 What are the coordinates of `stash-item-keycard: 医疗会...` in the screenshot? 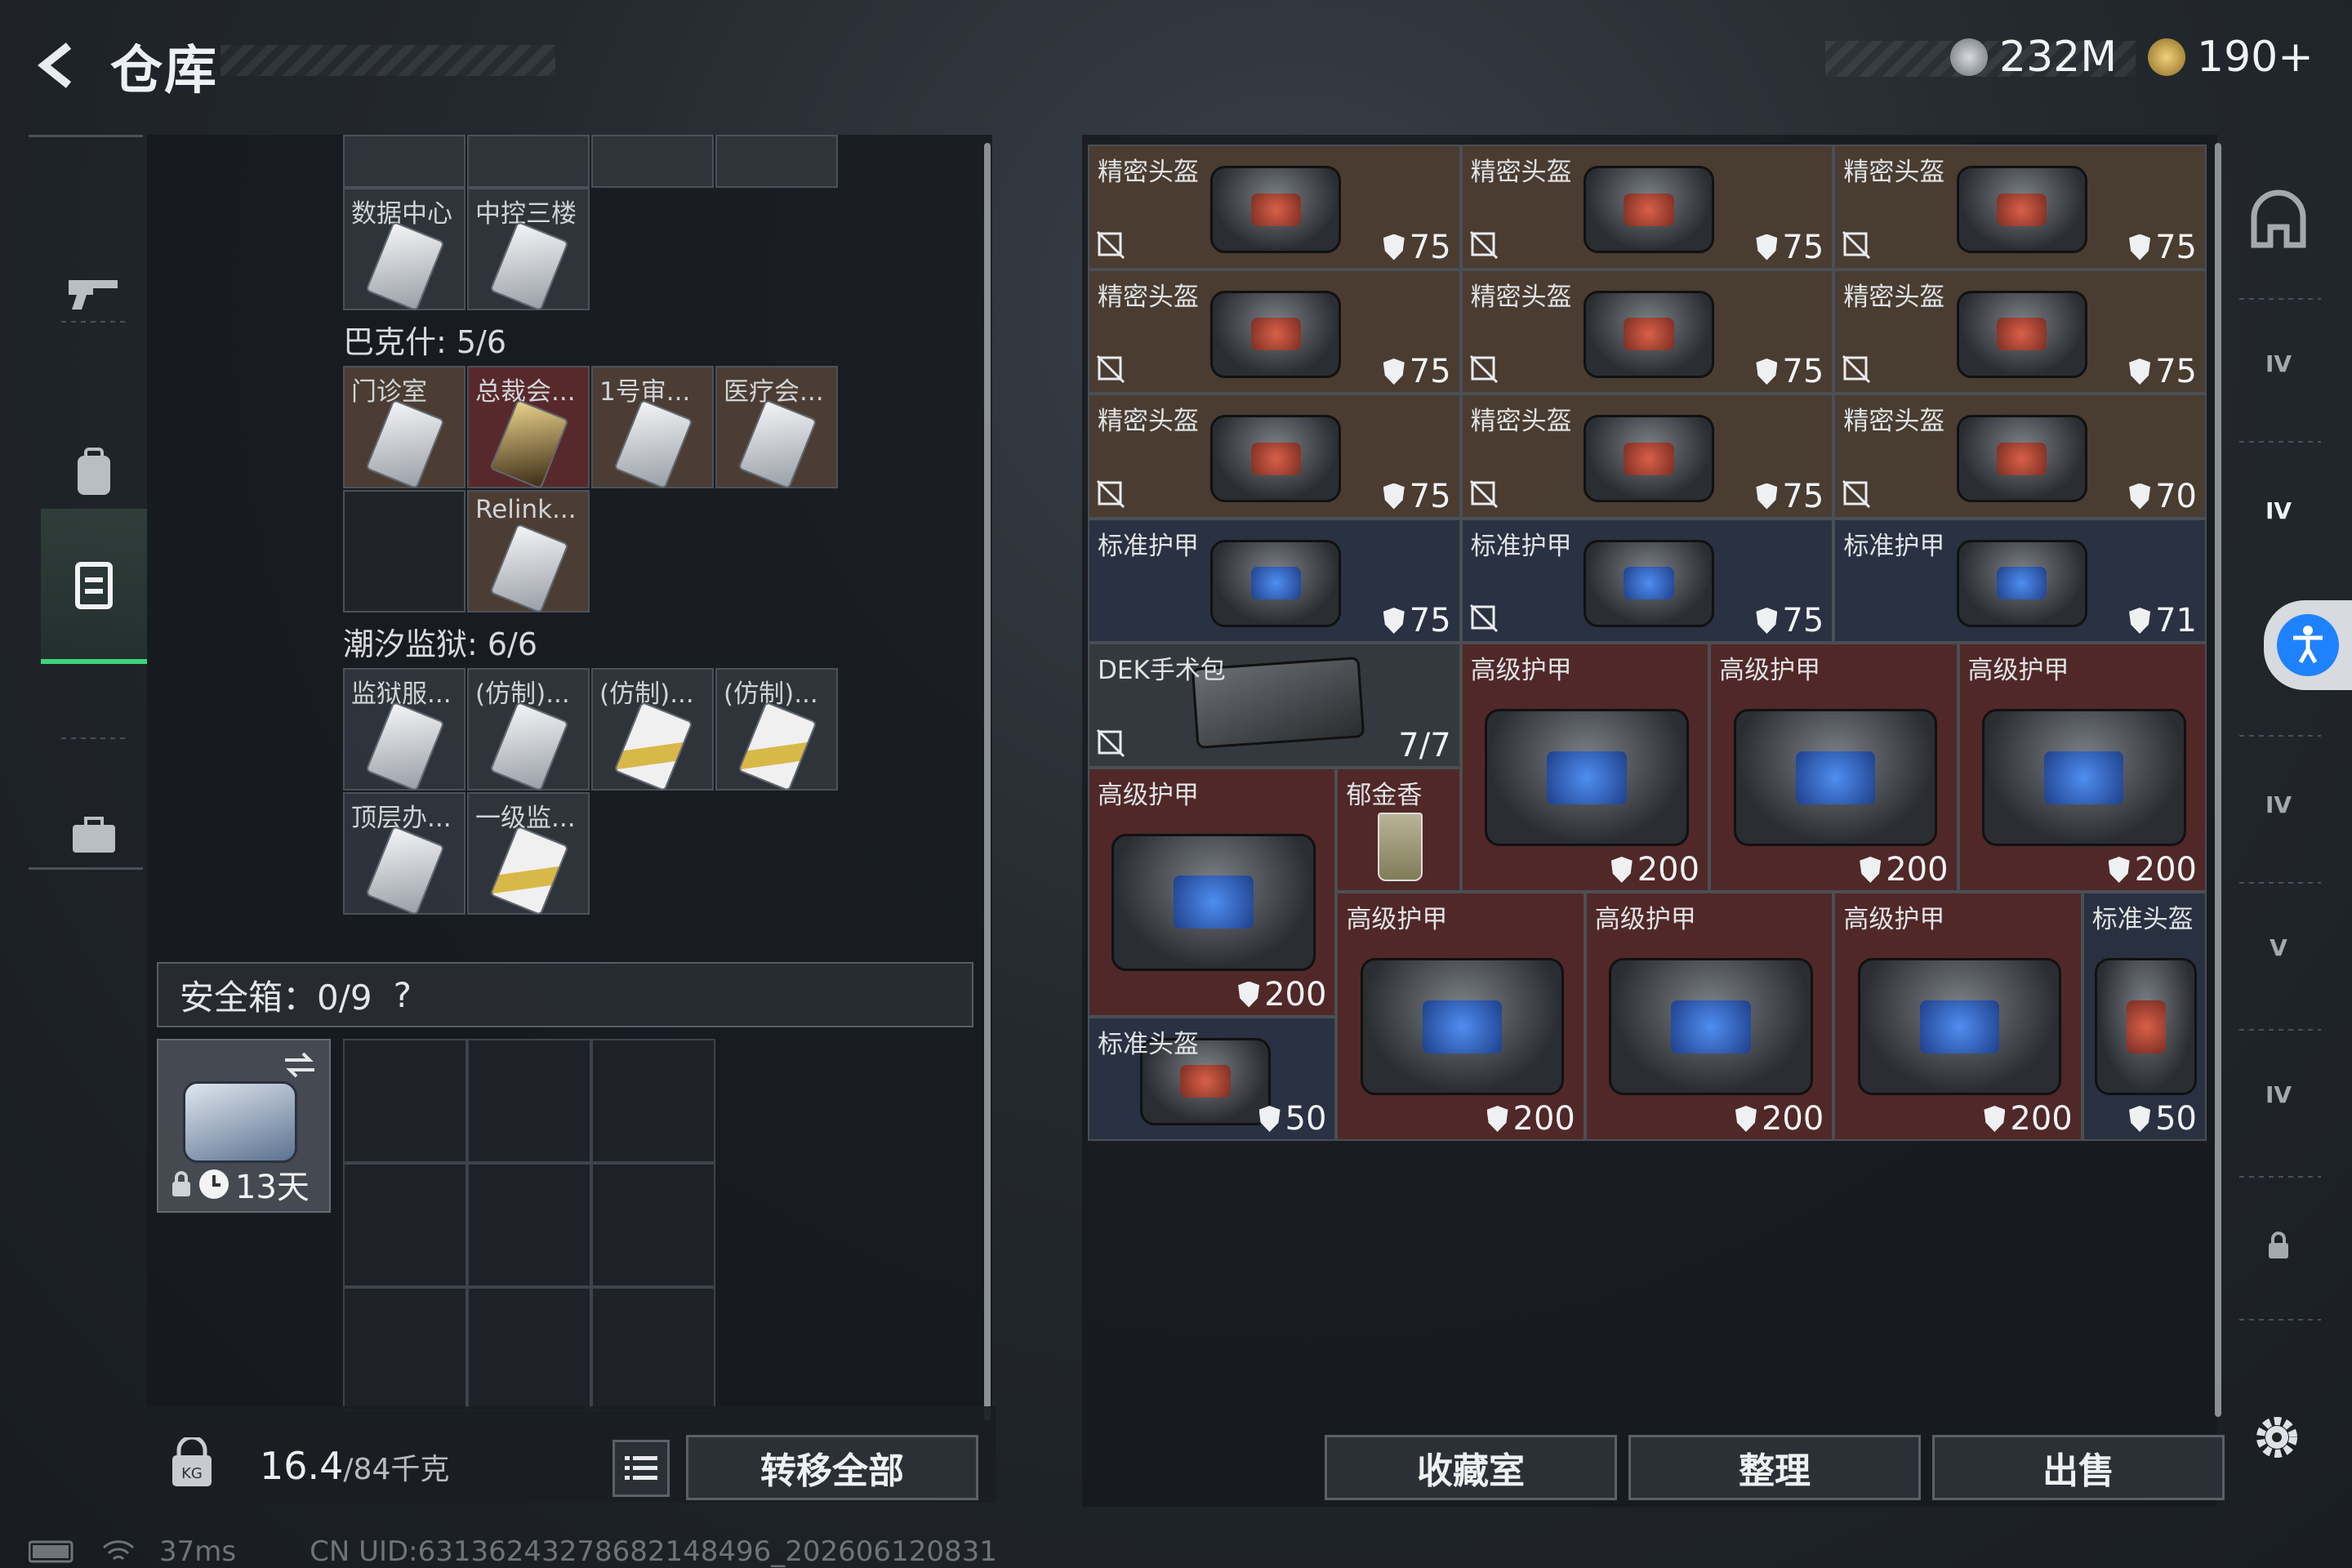 It's located at (776, 428).